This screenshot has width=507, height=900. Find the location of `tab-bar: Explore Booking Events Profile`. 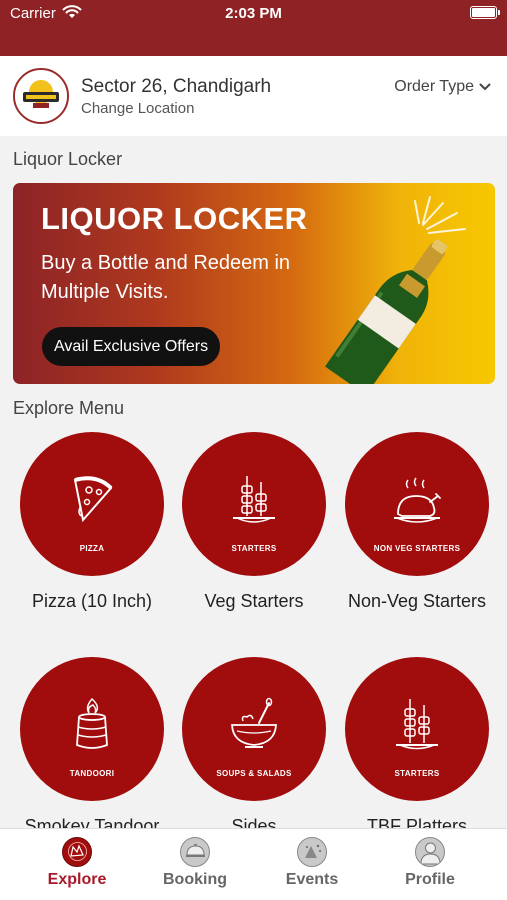

tab-bar: Explore Booking Events Profile is located at coordinates (253, 864).